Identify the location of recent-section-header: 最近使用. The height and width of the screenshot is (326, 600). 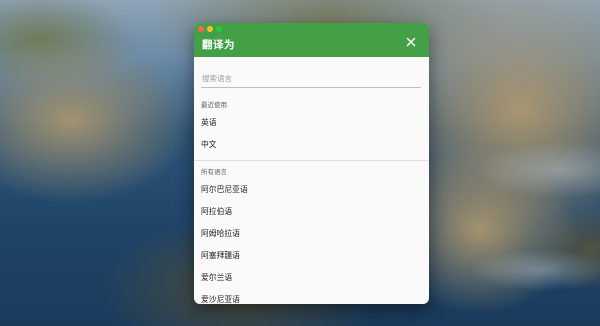
(214, 104).